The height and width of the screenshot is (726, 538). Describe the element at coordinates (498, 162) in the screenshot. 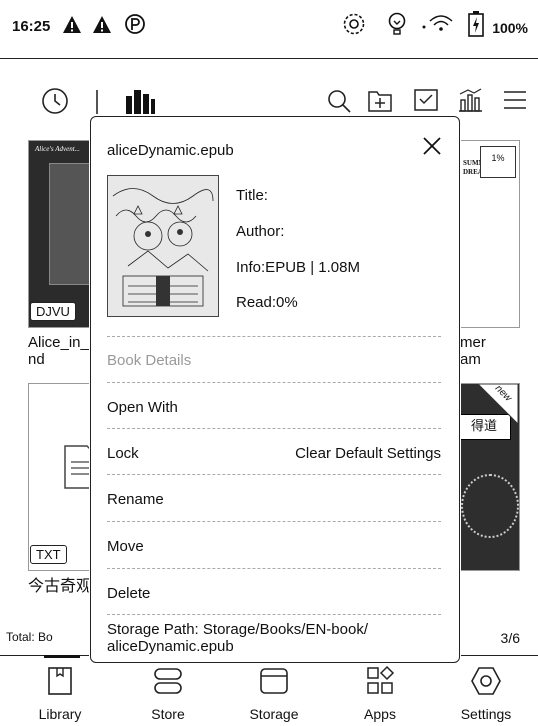

I see `progress-badge: 1%` at that location.